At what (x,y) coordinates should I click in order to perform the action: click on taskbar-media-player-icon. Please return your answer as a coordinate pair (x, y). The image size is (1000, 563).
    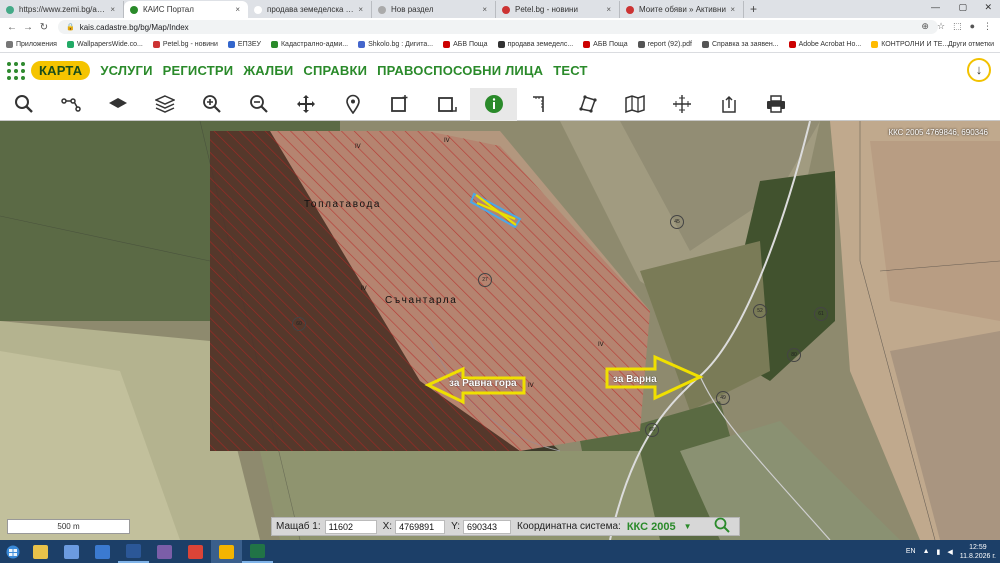
    Looking at the image, I should click on (71, 551).